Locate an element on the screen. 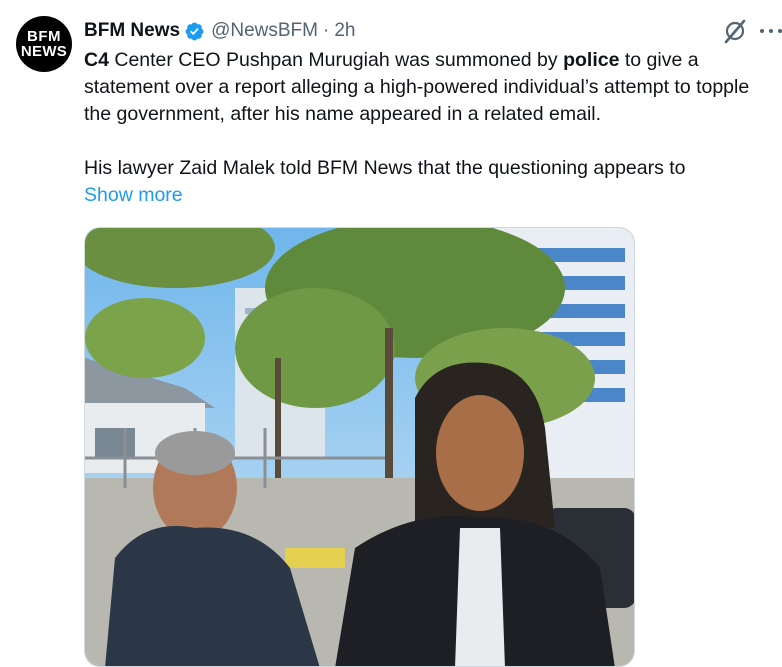 The height and width of the screenshot is (667, 782). tweet-header: BFM News @NewsBFM · 2h is located at coordinates (219, 31).